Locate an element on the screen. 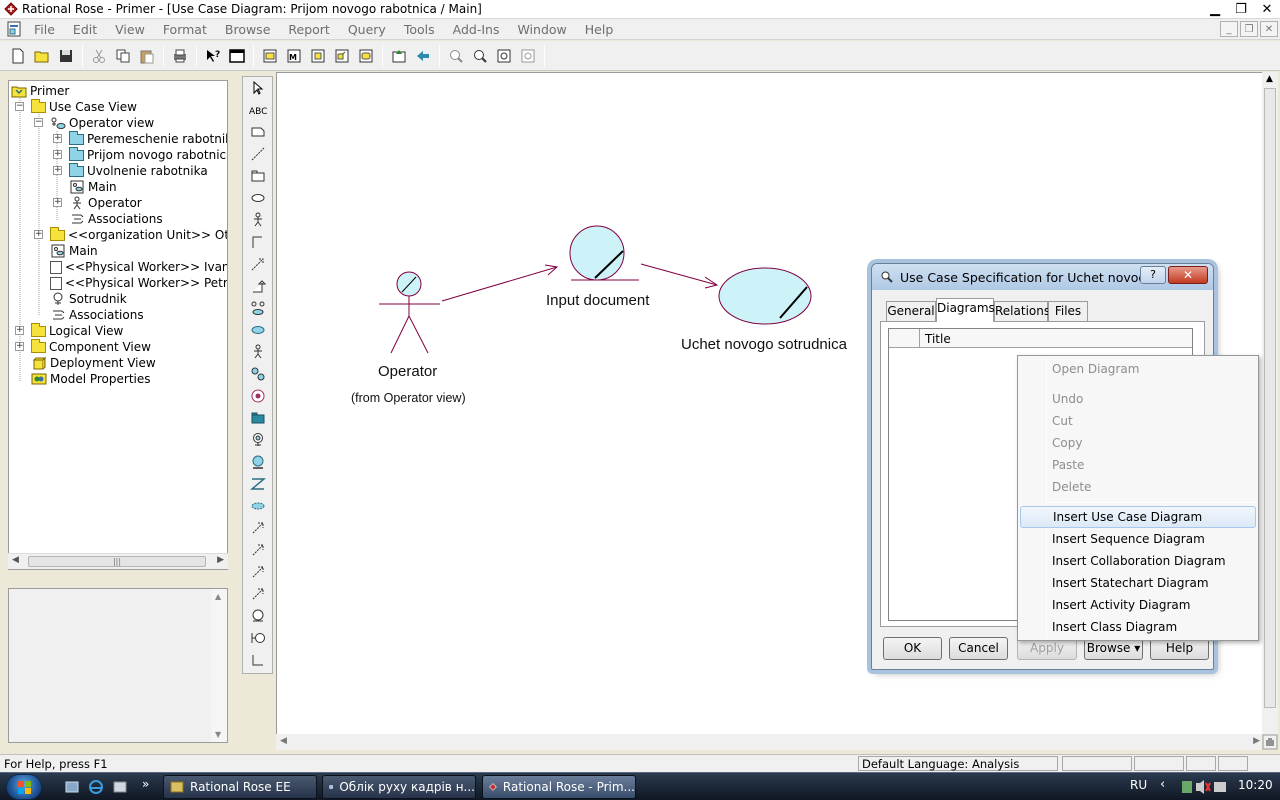 The width and height of the screenshot is (1280, 800). browse-component-diagram-icon is located at coordinates (317, 56).